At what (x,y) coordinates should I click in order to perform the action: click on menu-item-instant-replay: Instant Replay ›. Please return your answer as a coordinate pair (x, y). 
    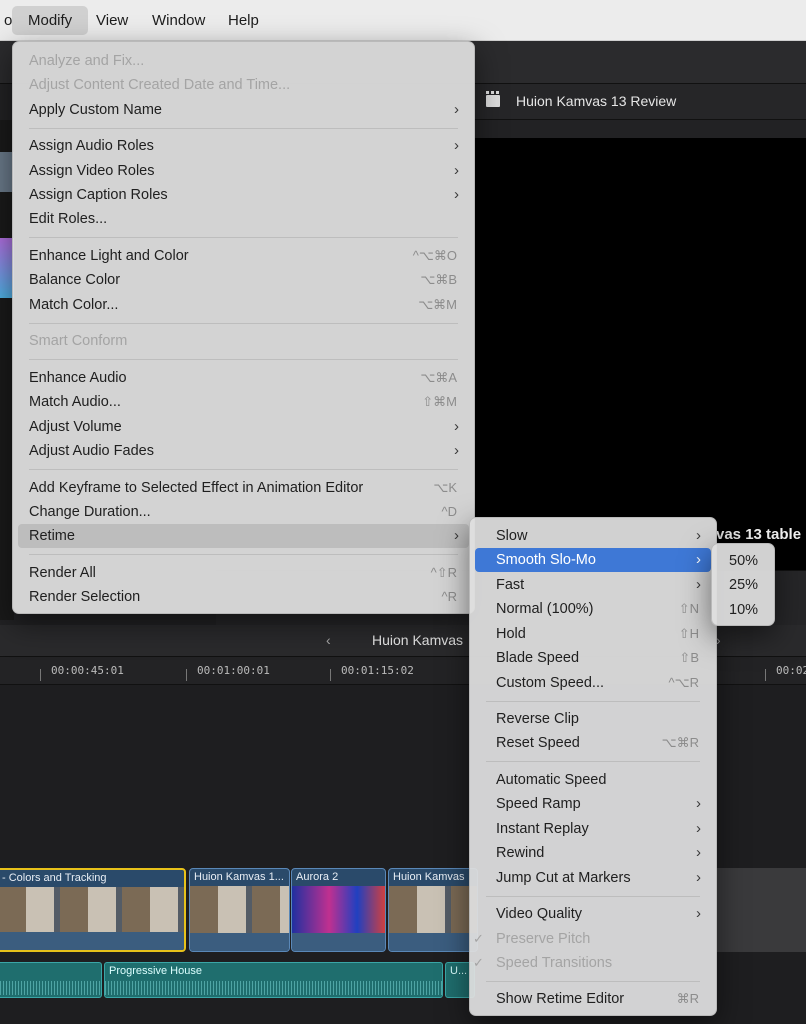
    Looking at the image, I should click on (593, 829).